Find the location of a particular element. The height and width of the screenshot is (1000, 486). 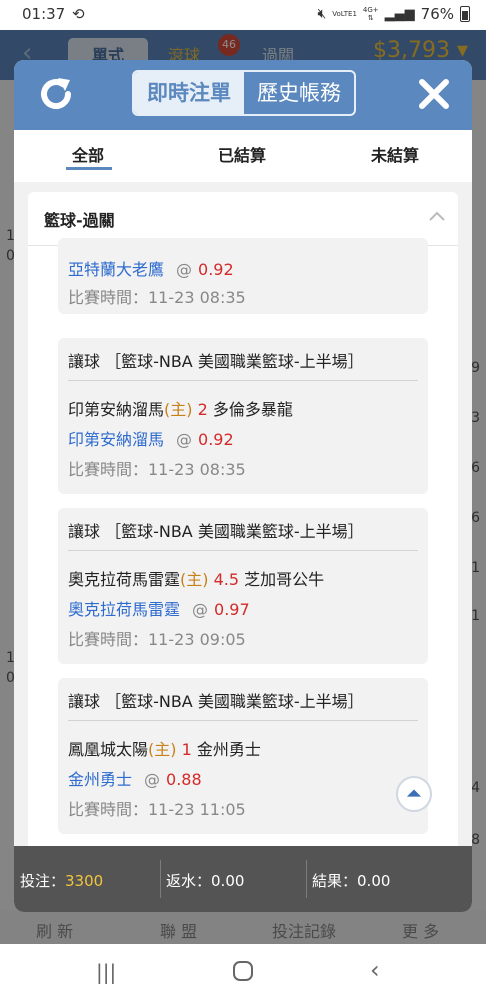

volte-label: VoLTE1 is located at coordinates (344, 14).